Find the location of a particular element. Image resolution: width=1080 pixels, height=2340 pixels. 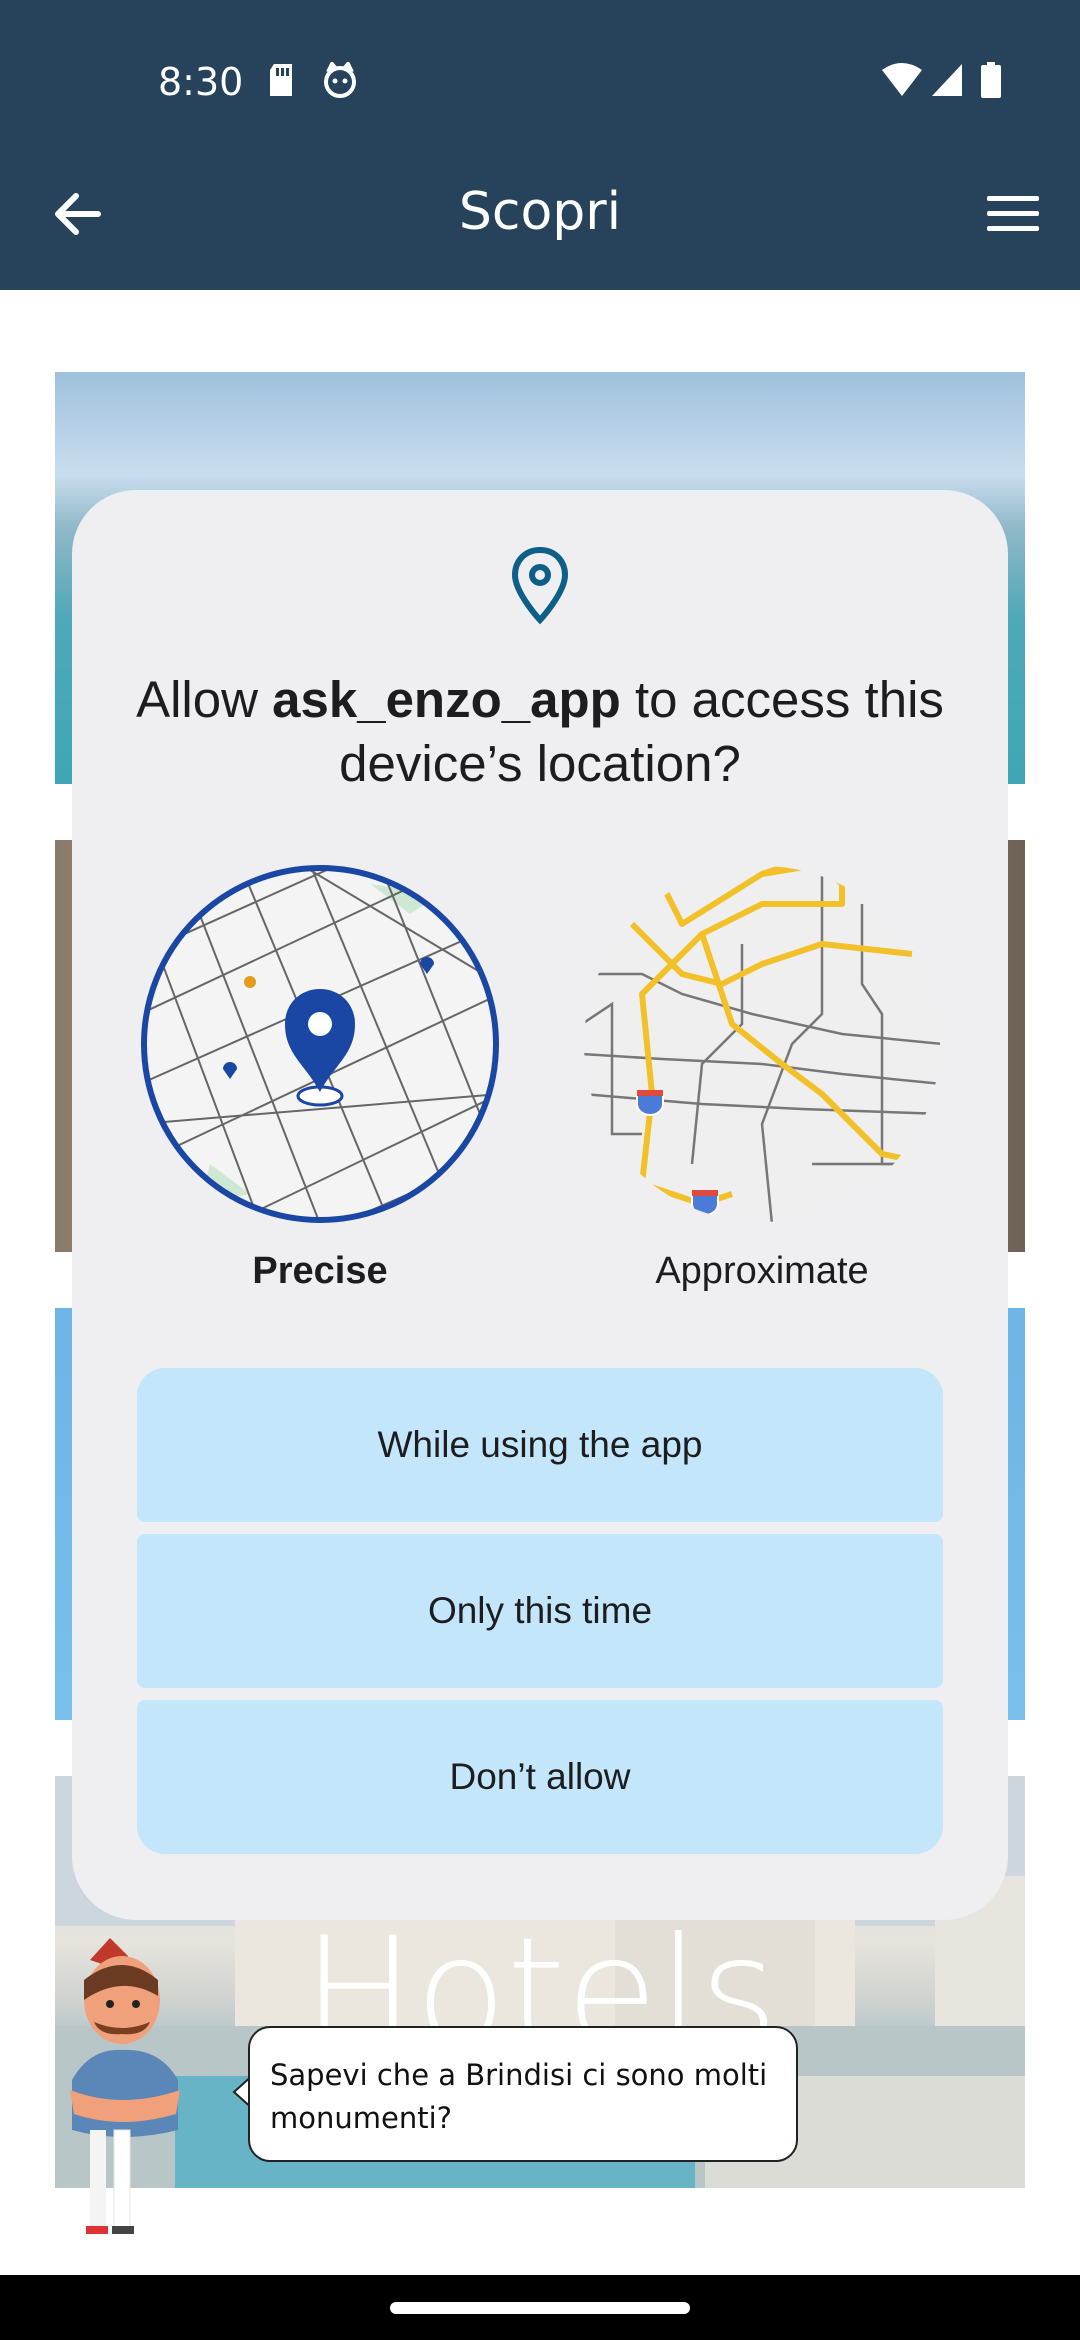

location-pin-icon is located at coordinates (540, 585).